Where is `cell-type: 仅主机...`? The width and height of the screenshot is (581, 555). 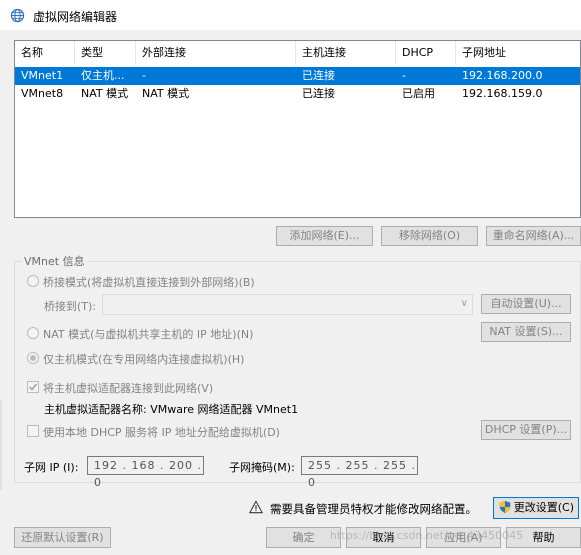
cell-type: 仅主机... is located at coordinates (103, 75).